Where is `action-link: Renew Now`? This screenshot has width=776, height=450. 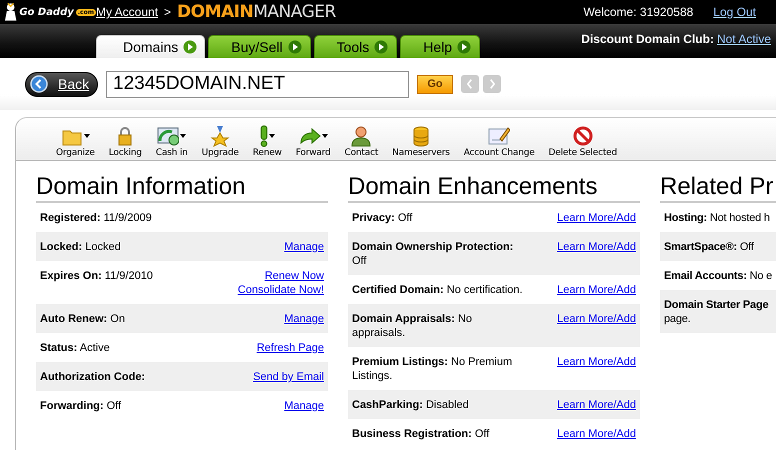
action-link: Renew Now is located at coordinates (294, 276).